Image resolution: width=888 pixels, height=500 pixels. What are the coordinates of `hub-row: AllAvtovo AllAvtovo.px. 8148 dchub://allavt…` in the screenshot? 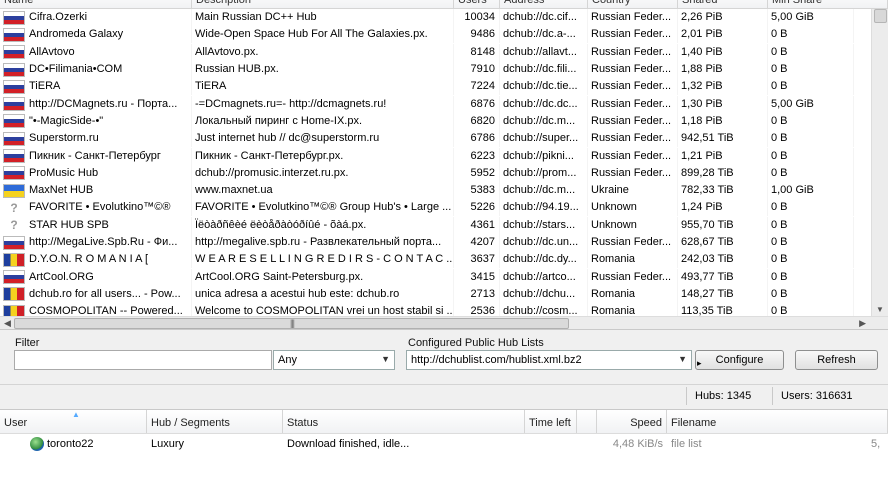 It's located at (432, 52).